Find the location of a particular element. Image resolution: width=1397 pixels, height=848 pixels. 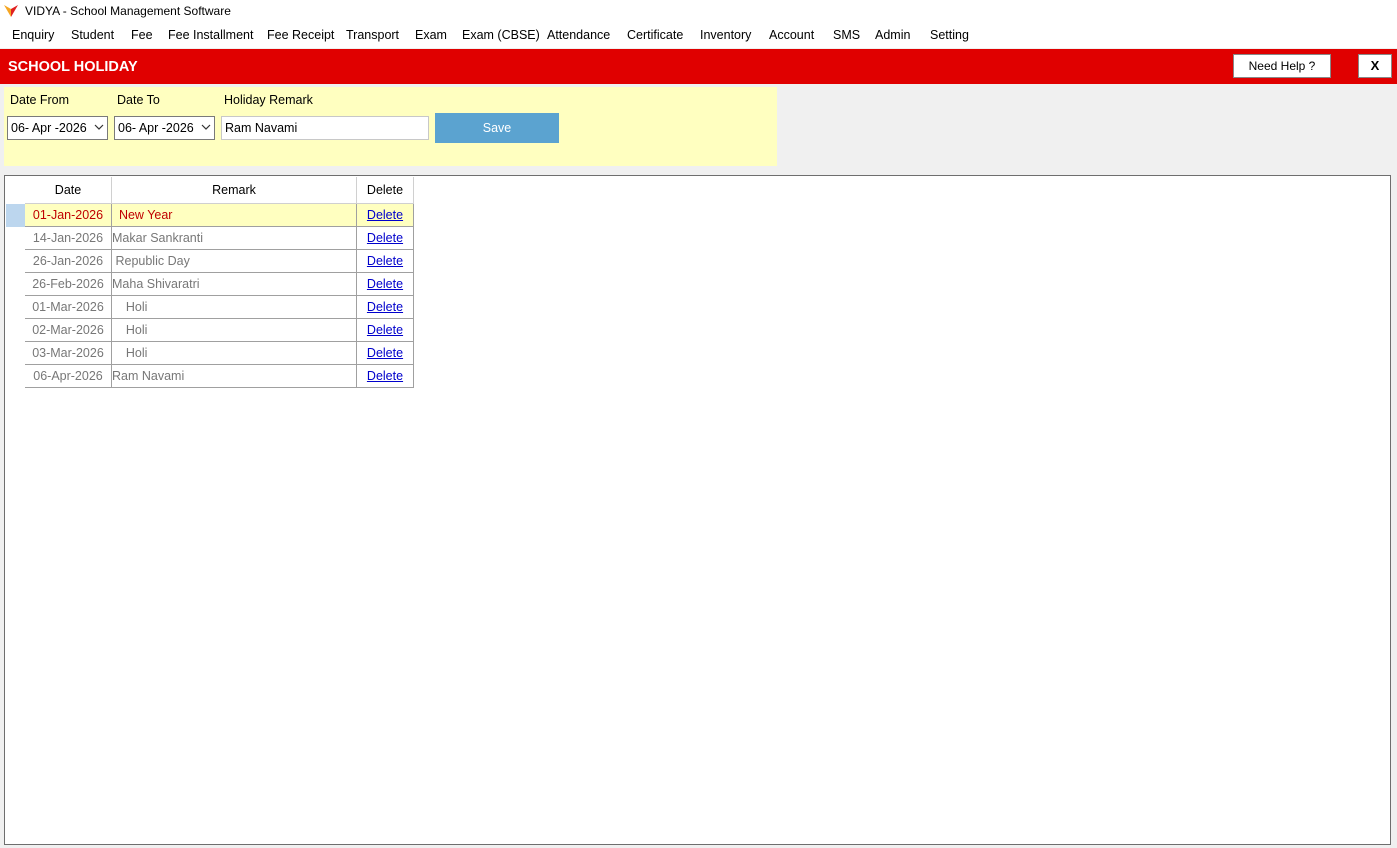

row-date: 06-Apr-2026 is located at coordinates (68, 376).